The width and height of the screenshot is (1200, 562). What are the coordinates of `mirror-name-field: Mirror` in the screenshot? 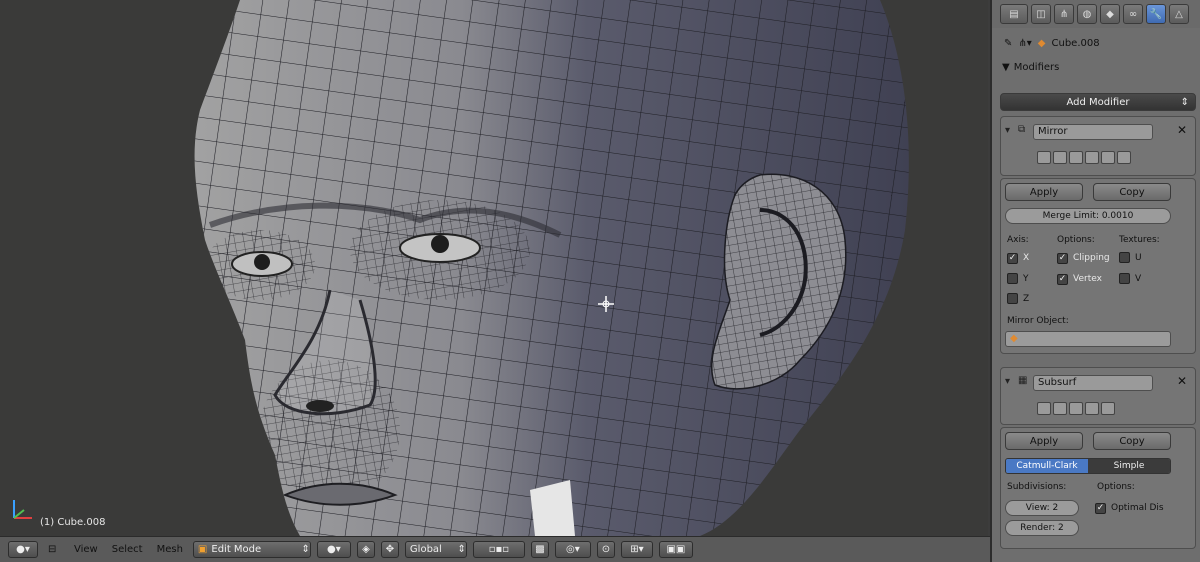 It's located at (1093, 132).